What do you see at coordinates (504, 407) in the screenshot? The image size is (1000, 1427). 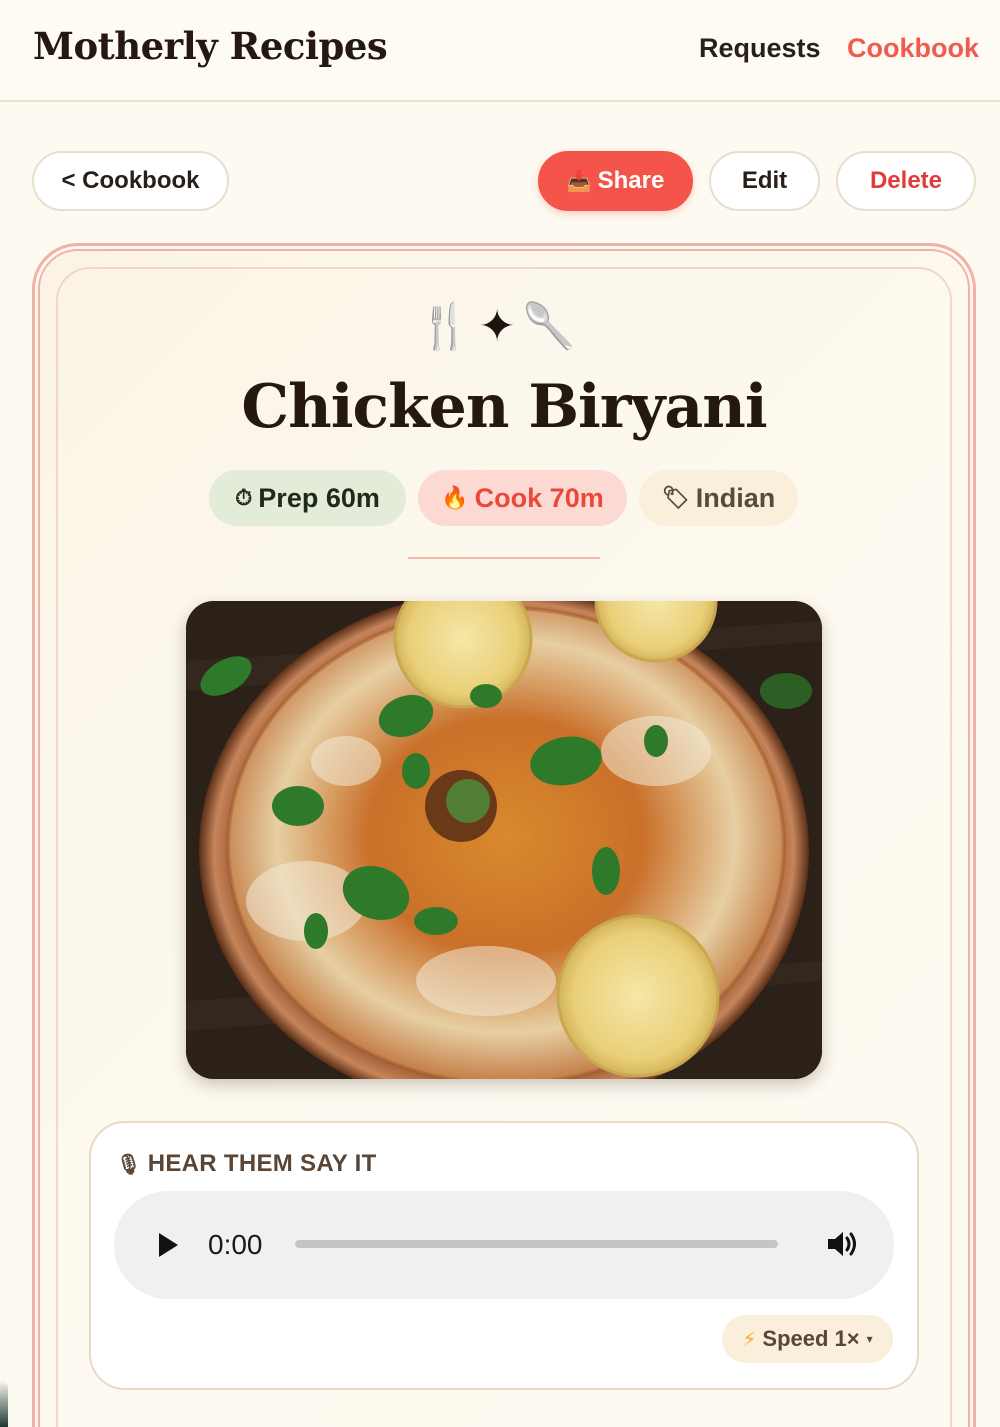 I see `recipe-title: Chicken Biryani` at bounding box center [504, 407].